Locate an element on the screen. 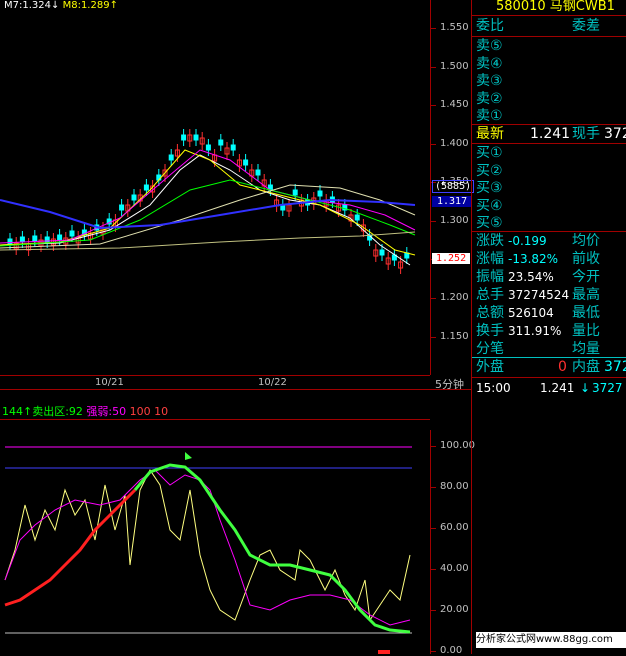  price-tick-label: 1.400 is located at coordinates (454, 143).